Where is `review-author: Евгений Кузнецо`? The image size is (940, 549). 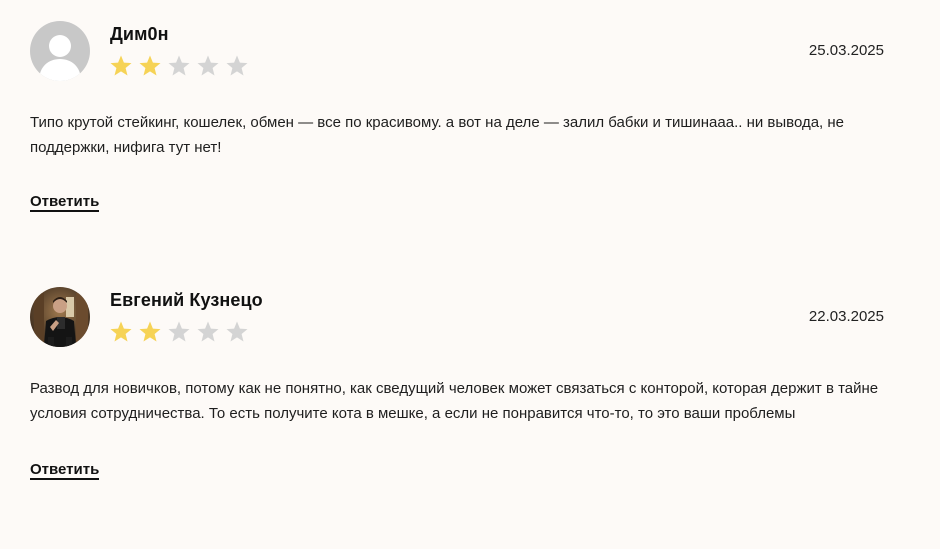
review-author: Евгений Кузнецо is located at coordinates (186, 300).